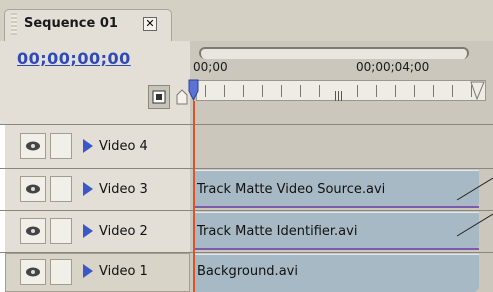 This screenshot has width=493, height=292. Describe the element at coordinates (71, 23) in the screenshot. I see `tab-title: Sequence 01` at that location.